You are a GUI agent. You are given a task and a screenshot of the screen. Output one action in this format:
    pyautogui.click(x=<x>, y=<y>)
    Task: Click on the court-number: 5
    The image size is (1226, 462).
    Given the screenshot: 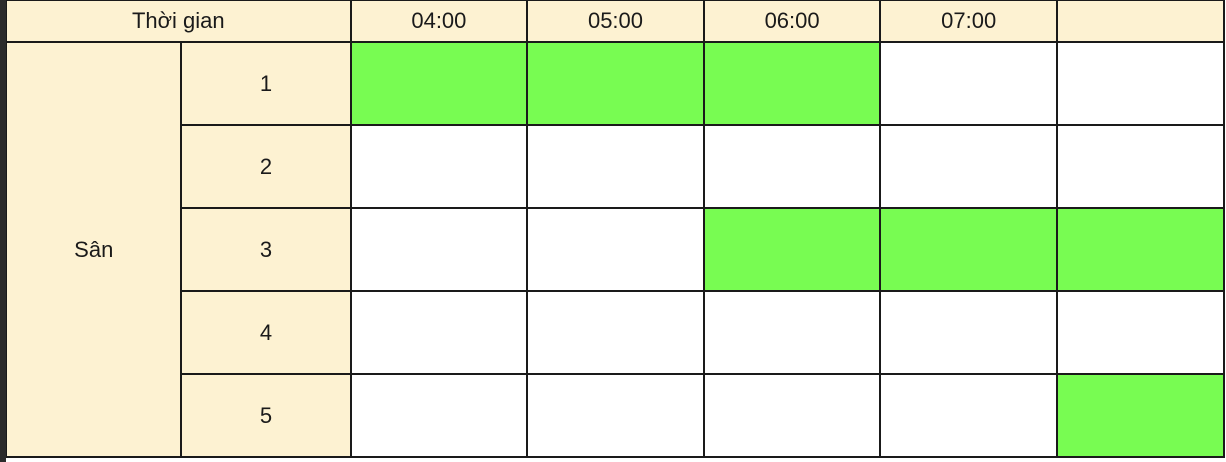 What is the action you would take?
    pyautogui.click(x=266, y=415)
    